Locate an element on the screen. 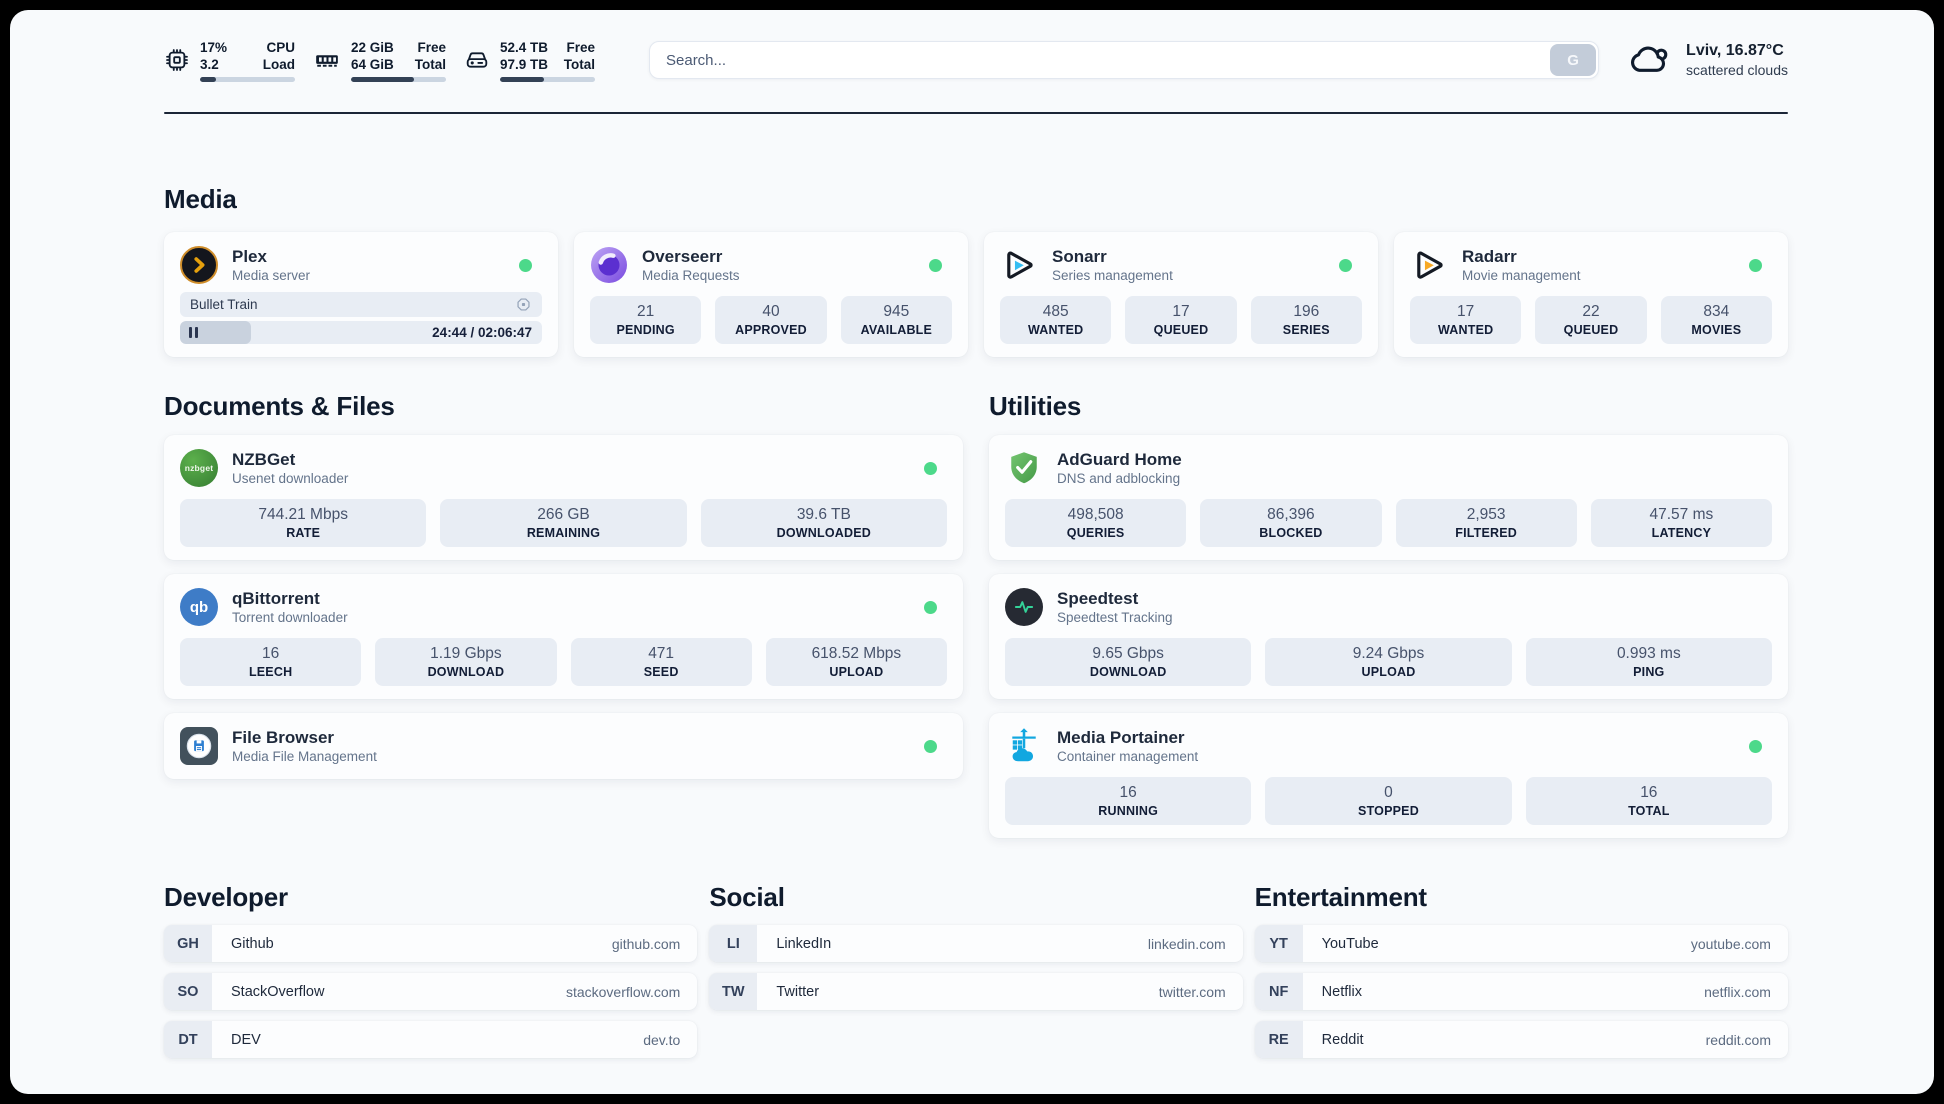  search-provider-button: G is located at coordinates (1573, 60).